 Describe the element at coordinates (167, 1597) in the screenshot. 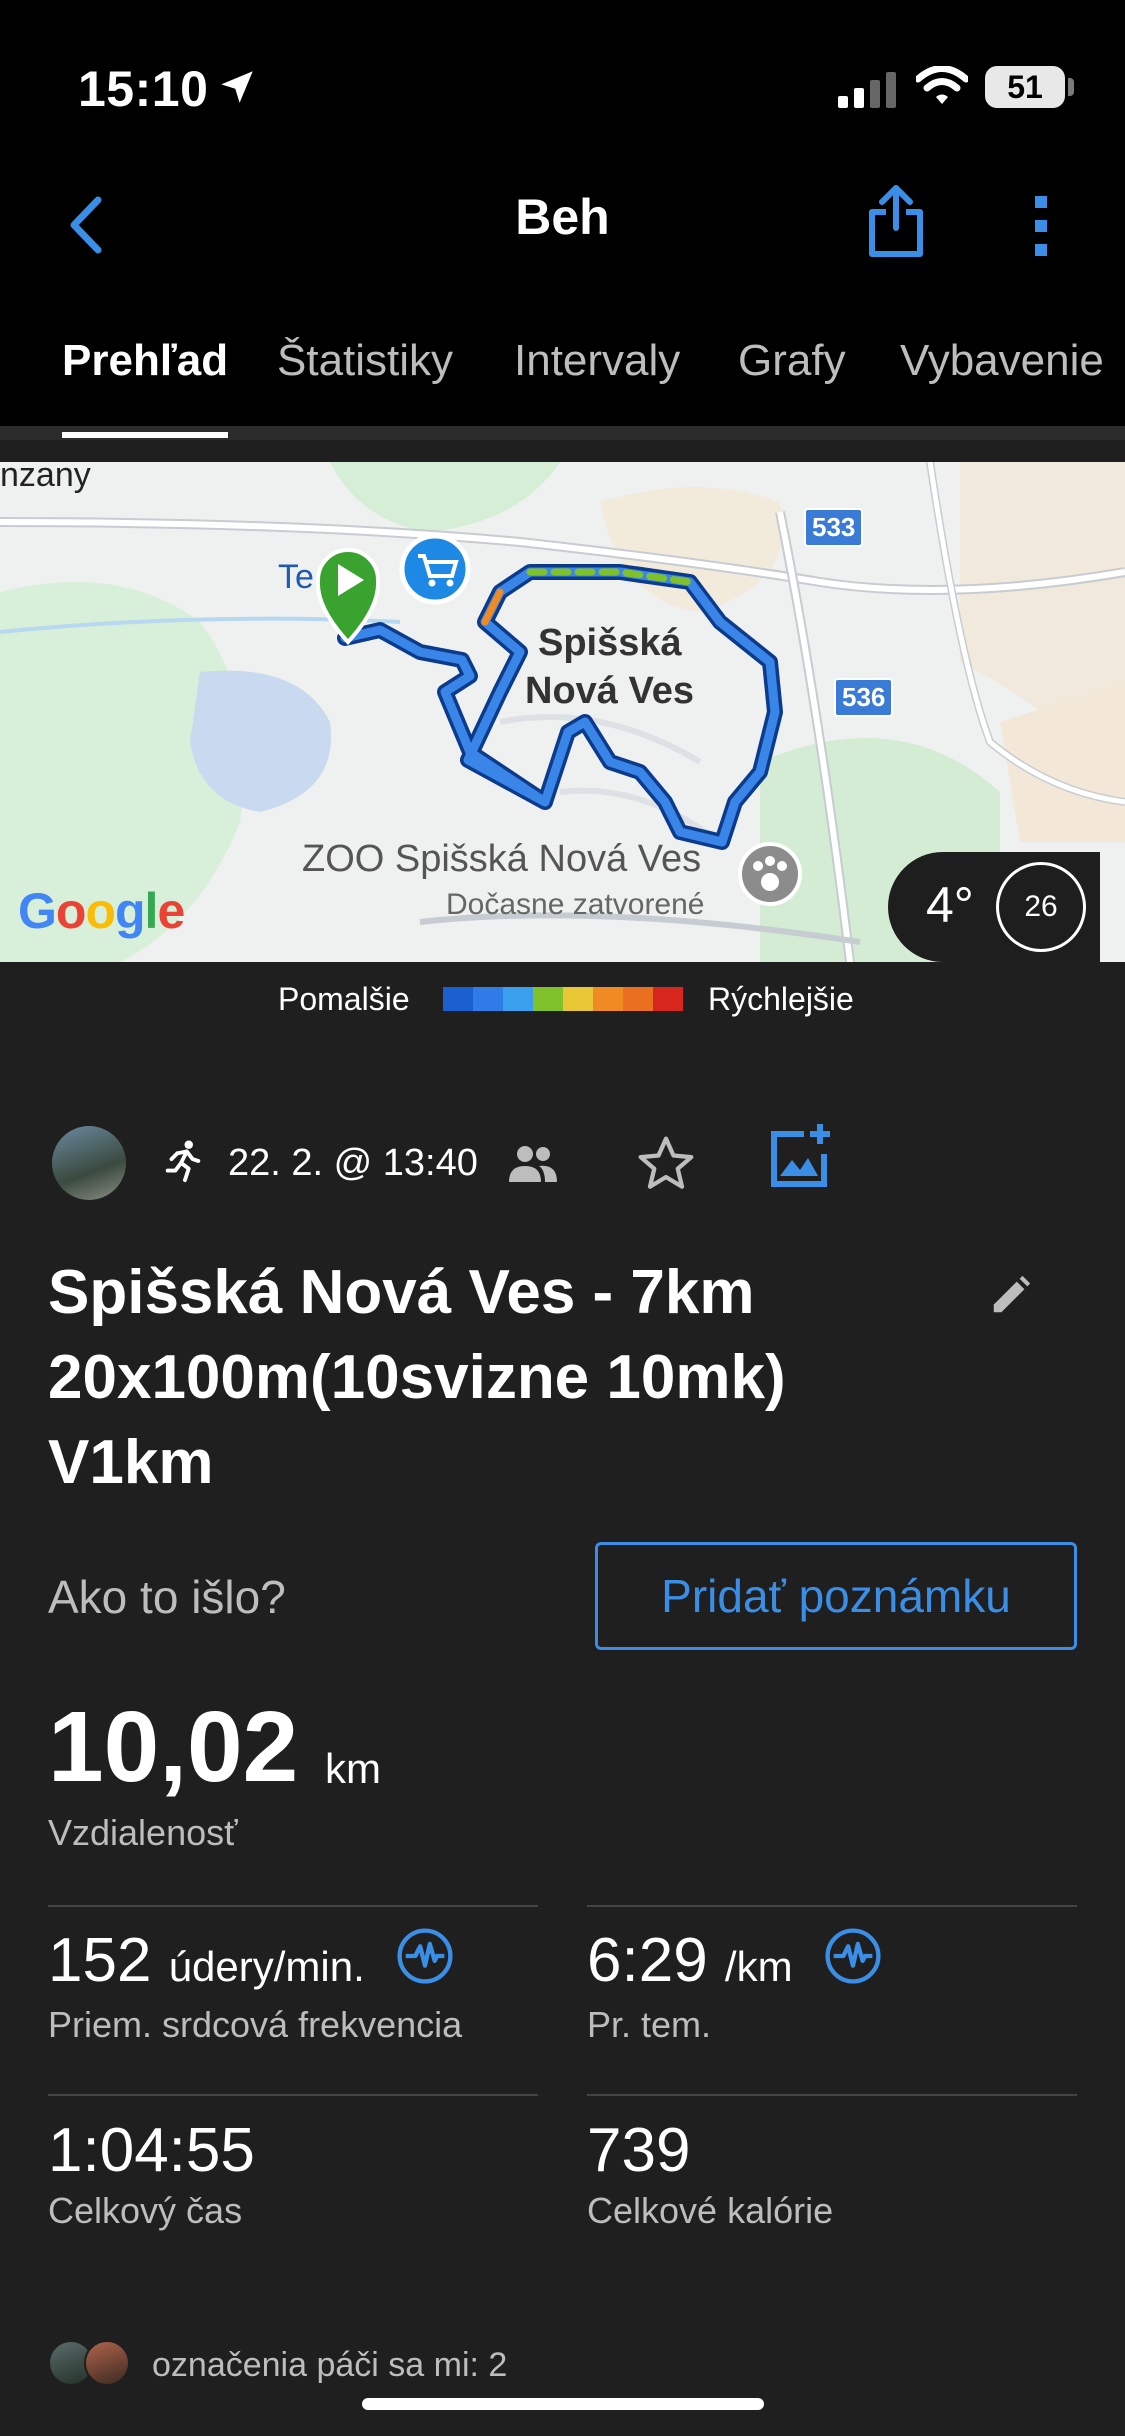

I see `how-was-it-label: Ako to išlo?` at that location.